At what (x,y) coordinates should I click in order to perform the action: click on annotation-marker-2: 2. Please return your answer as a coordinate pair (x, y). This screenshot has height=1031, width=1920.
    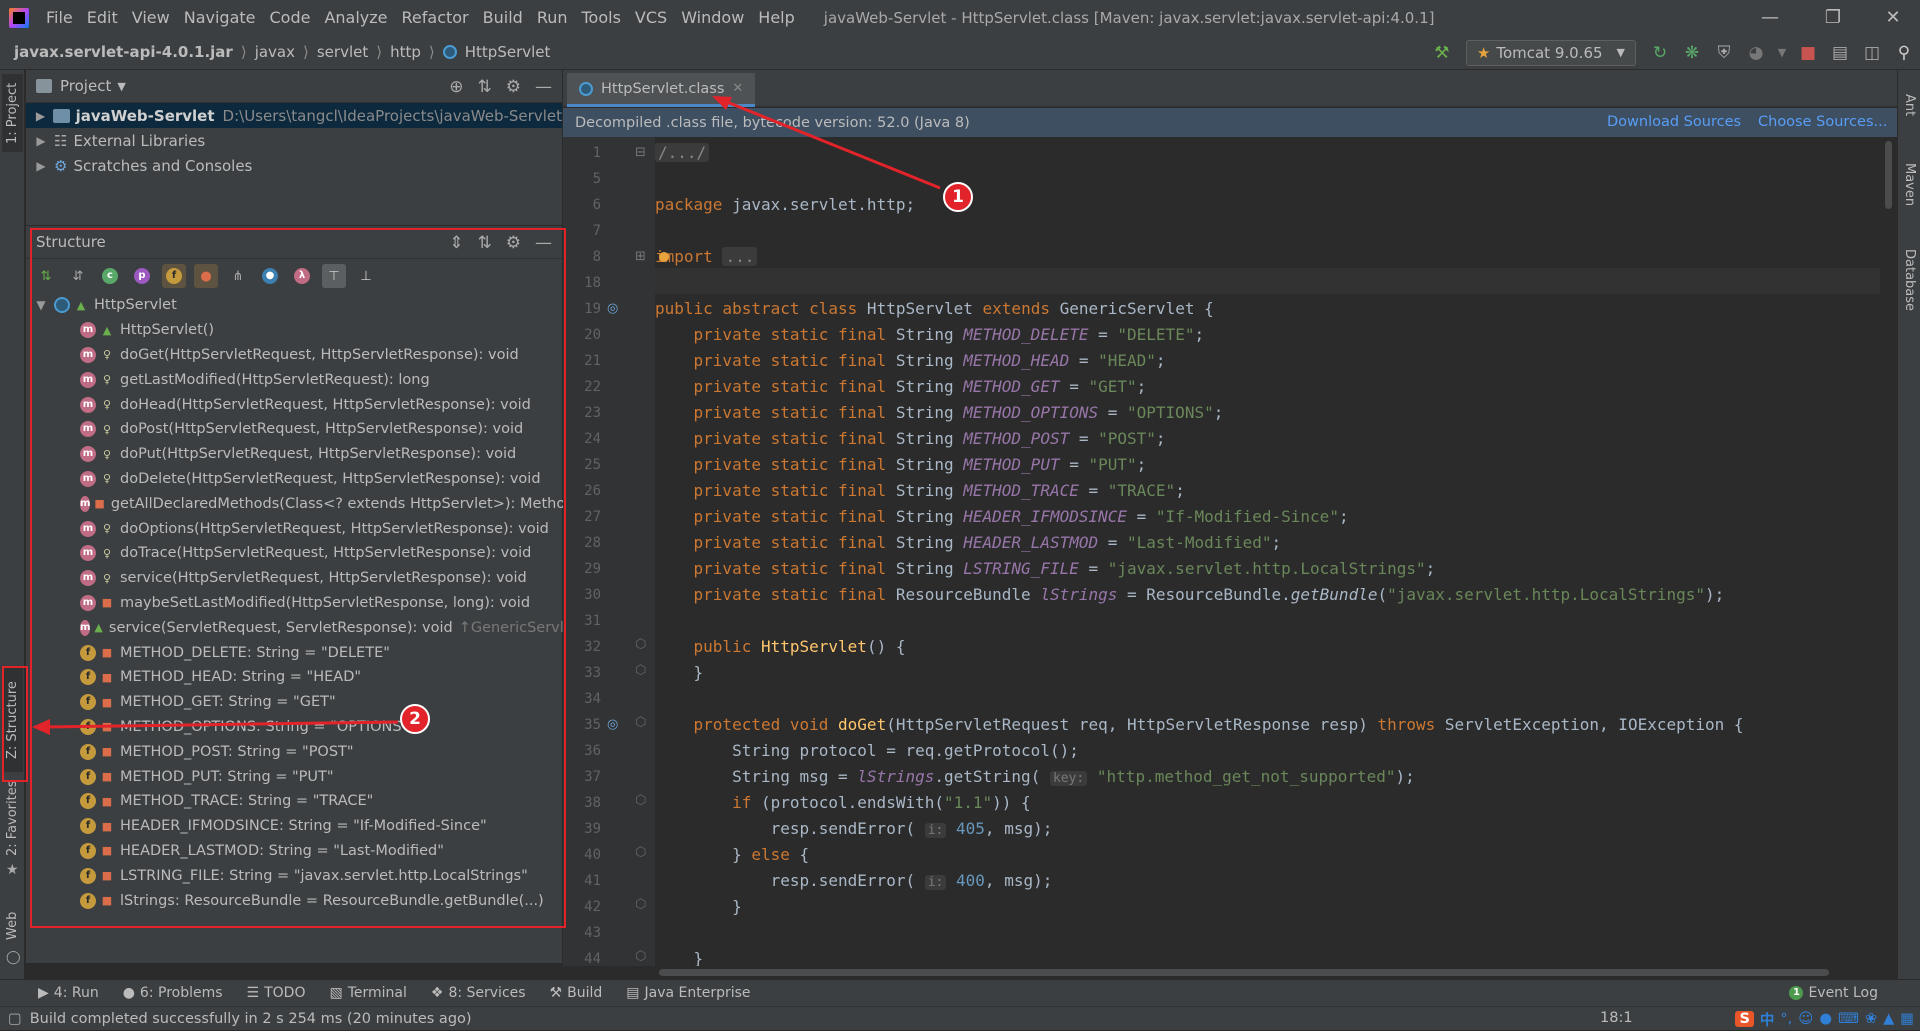
    Looking at the image, I should click on (415, 719).